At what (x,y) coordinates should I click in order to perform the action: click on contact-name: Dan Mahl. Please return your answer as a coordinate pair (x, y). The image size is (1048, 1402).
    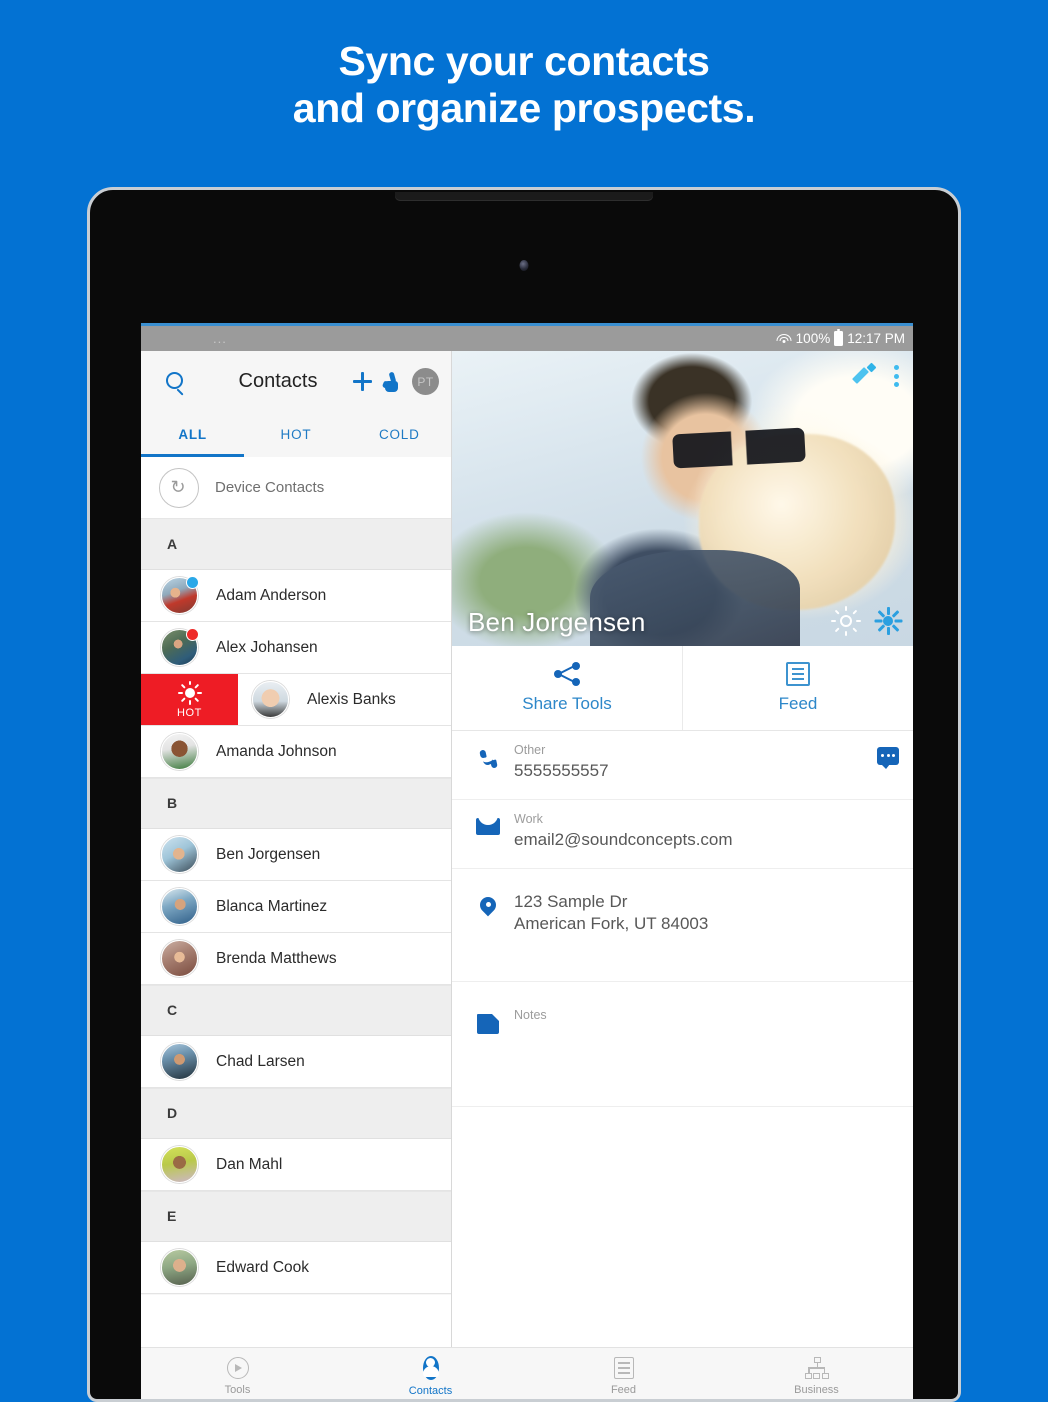
    Looking at the image, I should click on (249, 1164).